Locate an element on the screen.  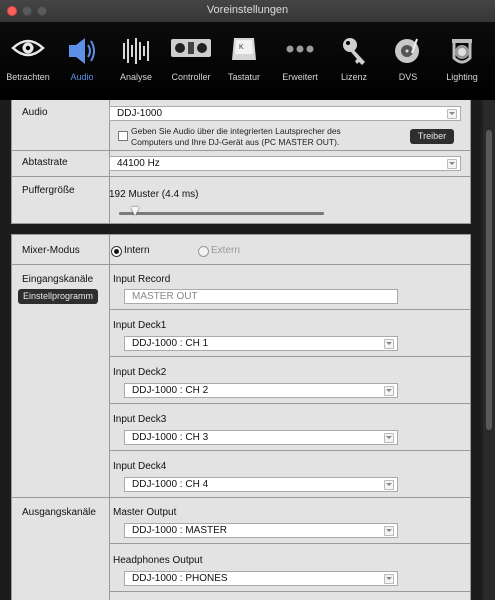
tab-dvs: DVS is located at coordinates (408, 61).